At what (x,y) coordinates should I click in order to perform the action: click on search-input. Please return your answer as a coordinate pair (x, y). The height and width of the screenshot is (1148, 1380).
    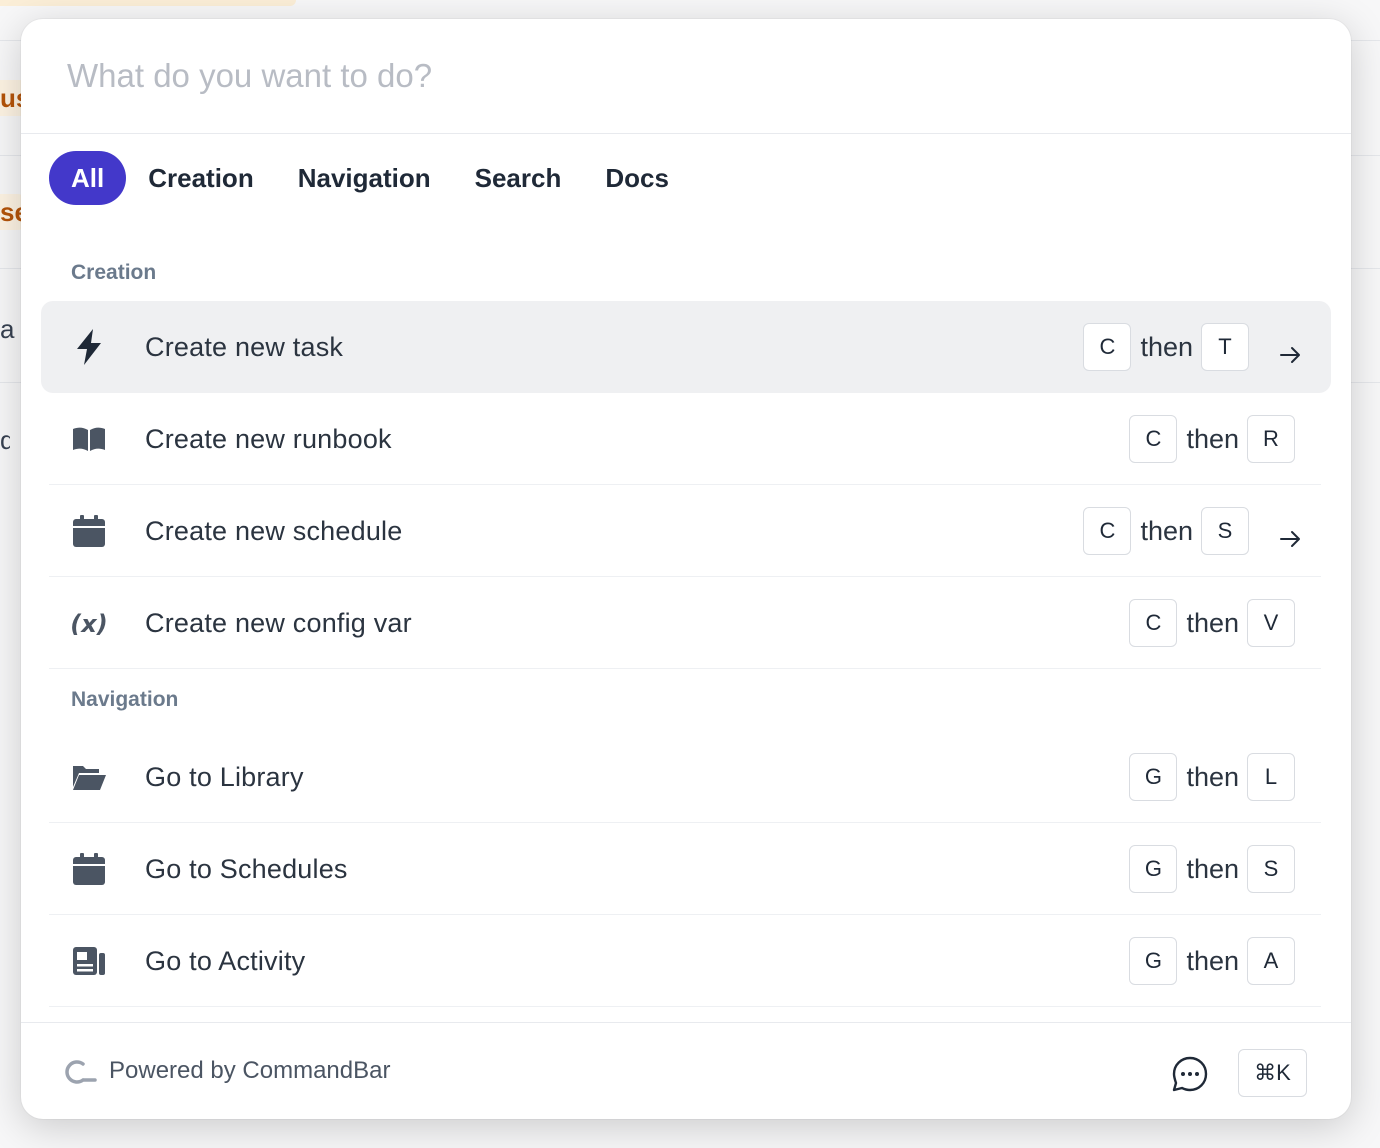
    Looking at the image, I should click on (686, 76).